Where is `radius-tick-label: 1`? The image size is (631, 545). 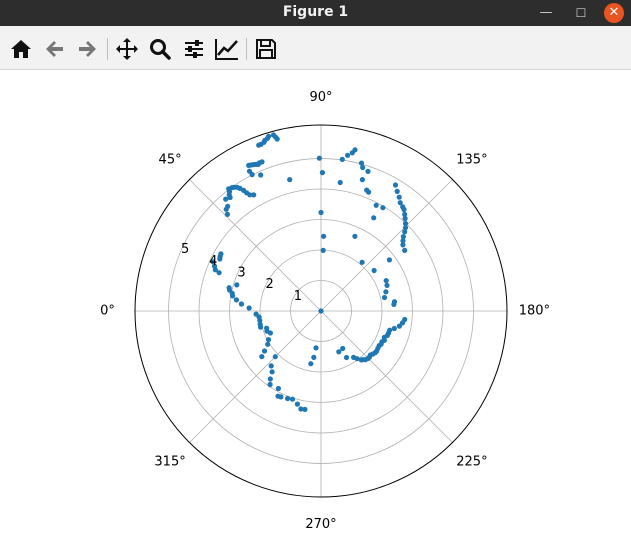 radius-tick-label: 1 is located at coordinates (298, 296).